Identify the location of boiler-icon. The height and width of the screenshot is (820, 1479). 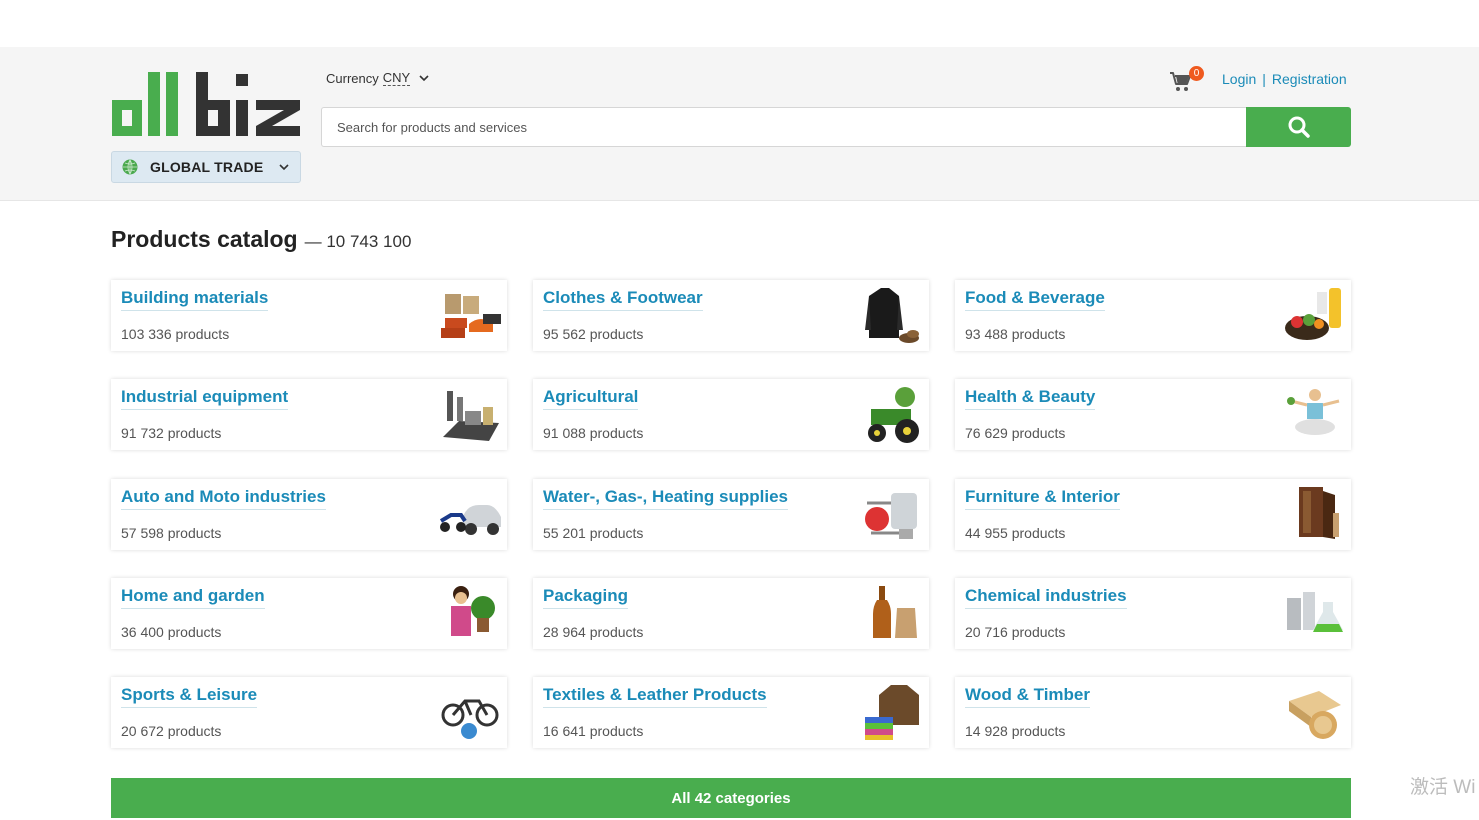
(891, 516).